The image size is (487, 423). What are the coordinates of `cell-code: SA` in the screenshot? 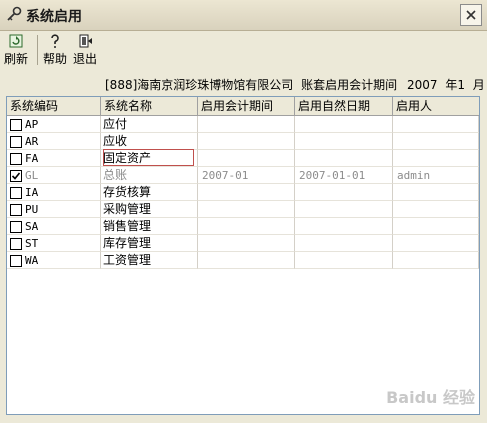 It's located at (54, 226).